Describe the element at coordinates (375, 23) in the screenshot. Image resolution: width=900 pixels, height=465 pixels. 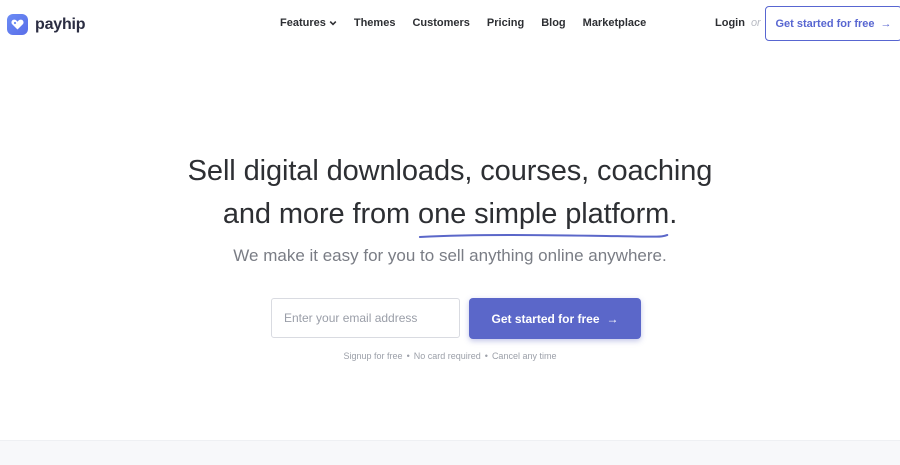
I see `nav-themes: Themes` at that location.